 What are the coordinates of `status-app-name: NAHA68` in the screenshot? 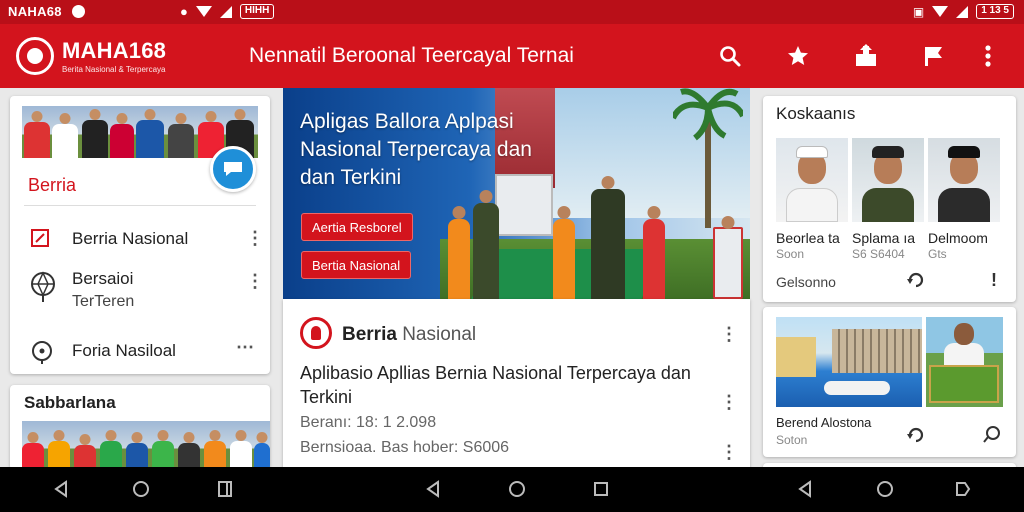 It's located at (35, 11).